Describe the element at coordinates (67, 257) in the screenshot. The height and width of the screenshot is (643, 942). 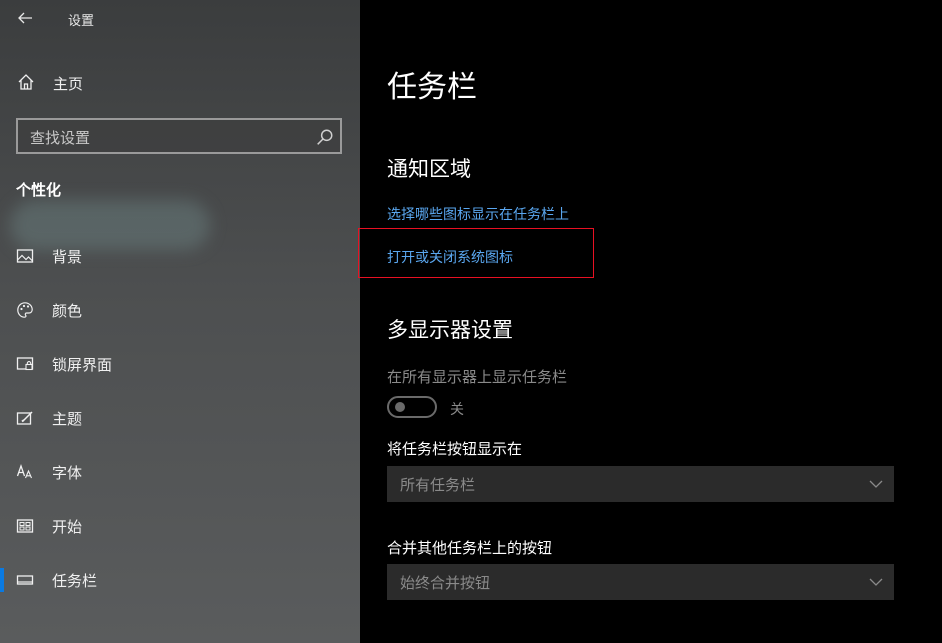
I see `sidebar-item-label: 背景` at that location.